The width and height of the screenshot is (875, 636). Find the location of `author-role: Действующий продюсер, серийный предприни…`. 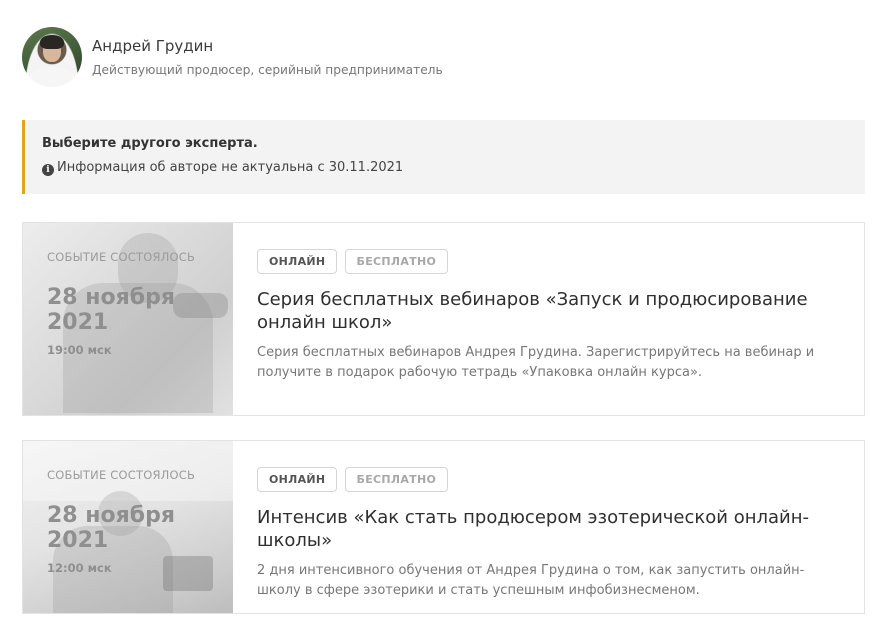

author-role: Действующий продюсер, серийный предприни… is located at coordinates (267, 70).